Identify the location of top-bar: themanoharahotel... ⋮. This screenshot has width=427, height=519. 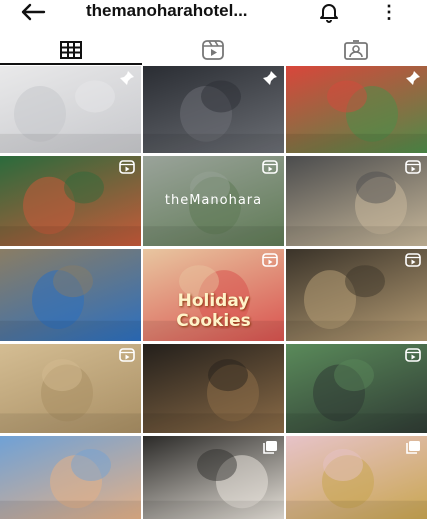
(213, 13).